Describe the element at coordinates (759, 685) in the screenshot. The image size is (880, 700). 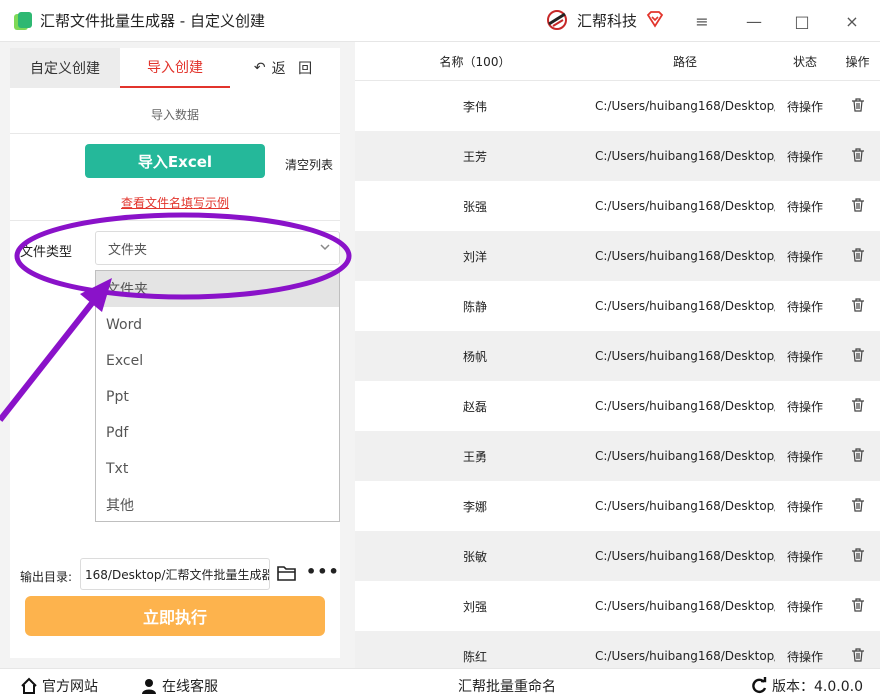
I see `refresh-icon` at that location.